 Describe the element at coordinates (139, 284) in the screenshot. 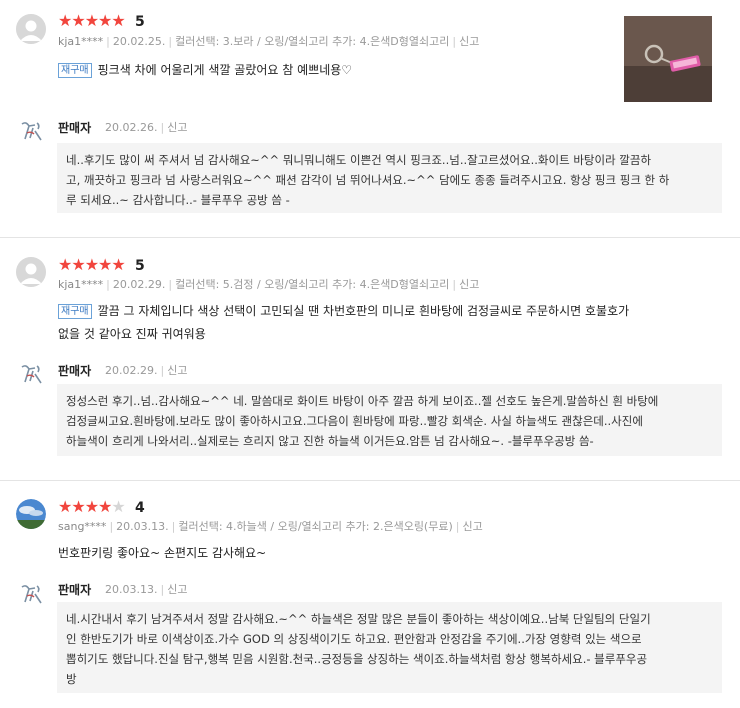

I see `review-date: 20.02.29.` at that location.